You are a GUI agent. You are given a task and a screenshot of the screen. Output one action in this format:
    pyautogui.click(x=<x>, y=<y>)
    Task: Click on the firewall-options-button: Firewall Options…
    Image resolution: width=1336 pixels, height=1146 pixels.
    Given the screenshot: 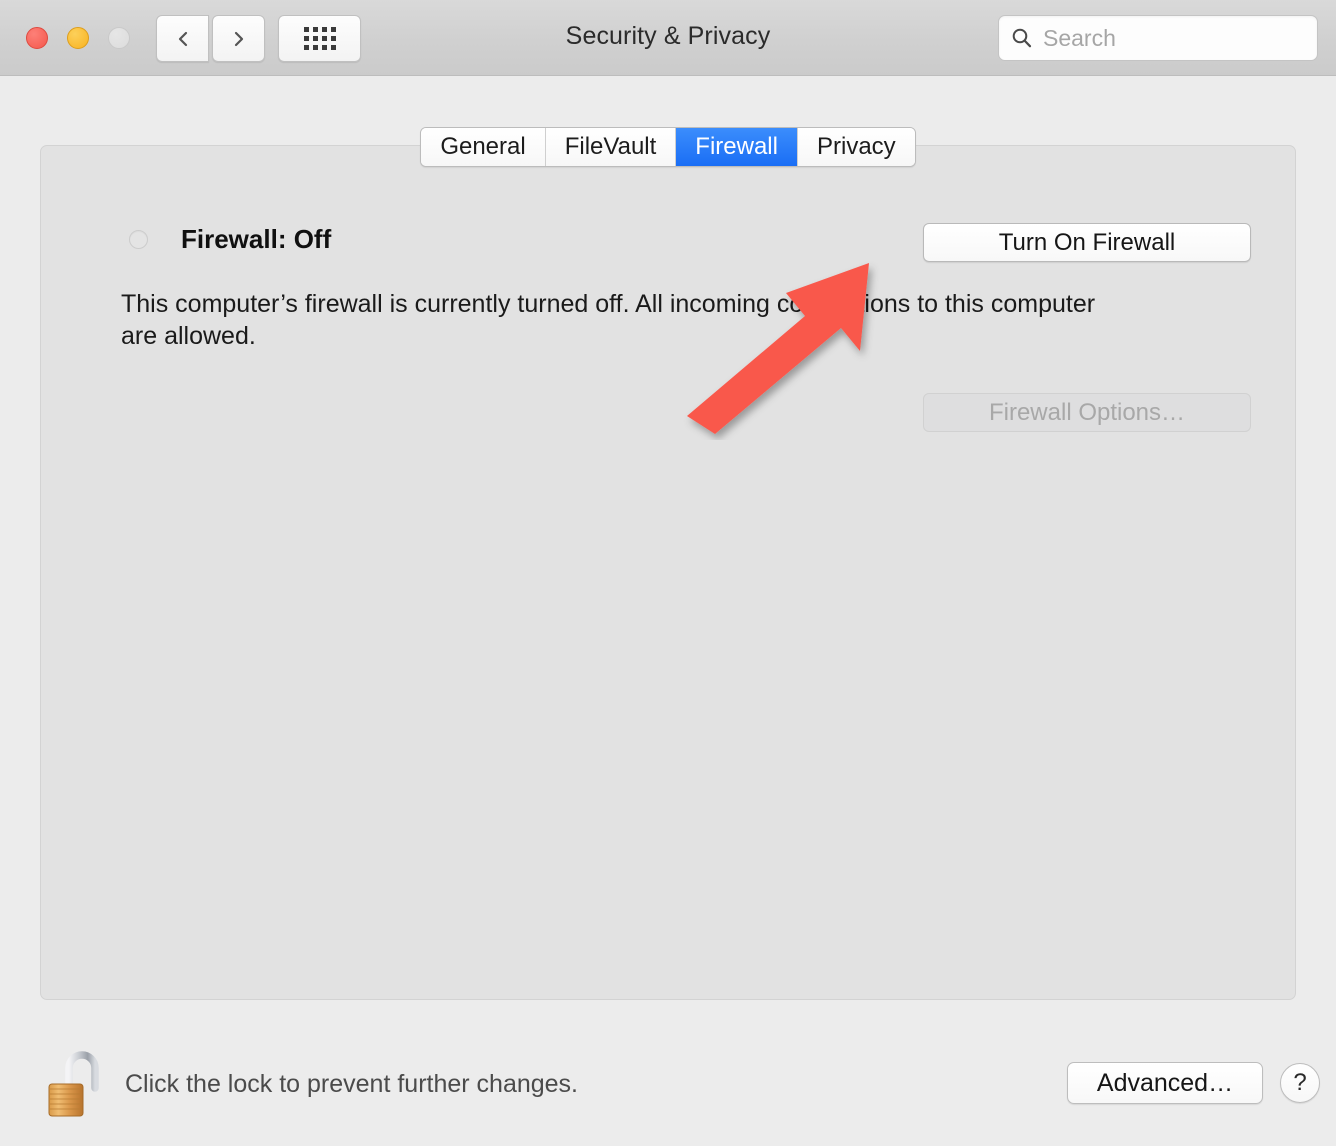 What is the action you would take?
    pyautogui.click(x=1087, y=412)
    